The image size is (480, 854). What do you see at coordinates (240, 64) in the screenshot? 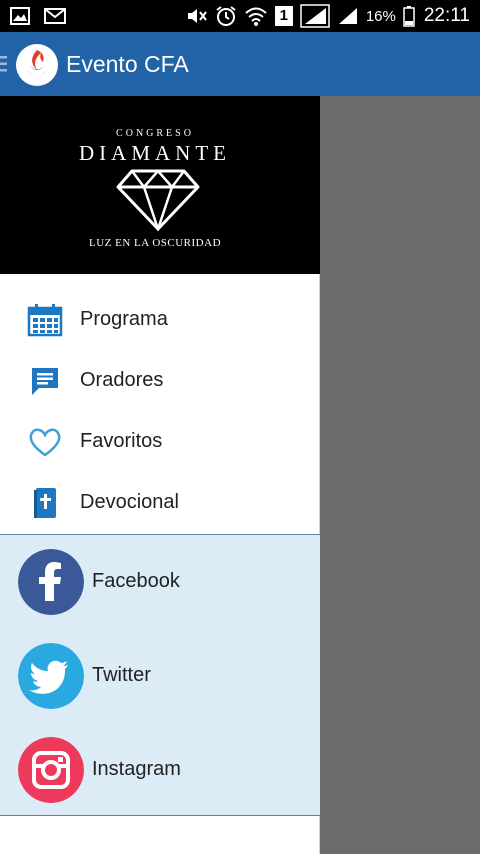
I see `app-bar: Evento CFA` at bounding box center [240, 64].